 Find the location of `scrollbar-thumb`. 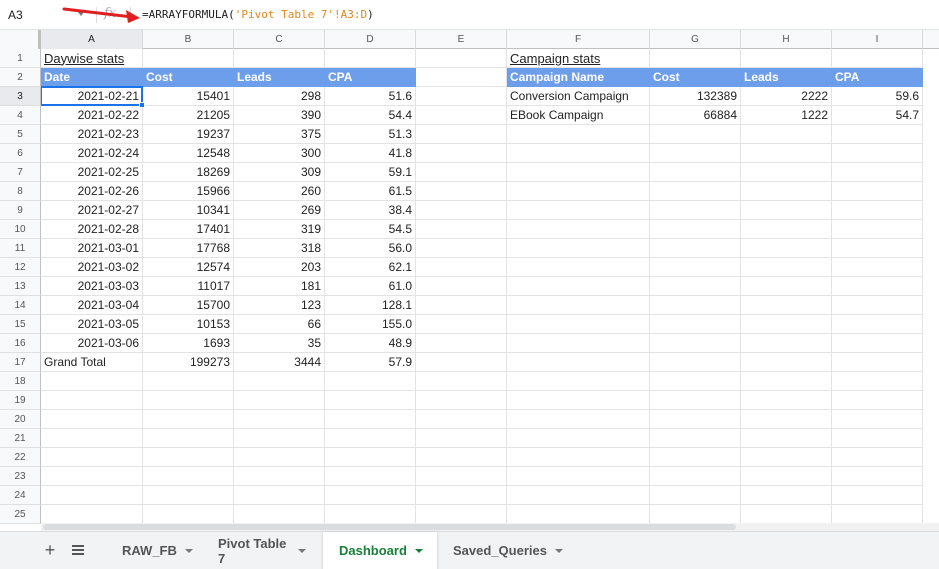

scrollbar-thumb is located at coordinates (389, 527).